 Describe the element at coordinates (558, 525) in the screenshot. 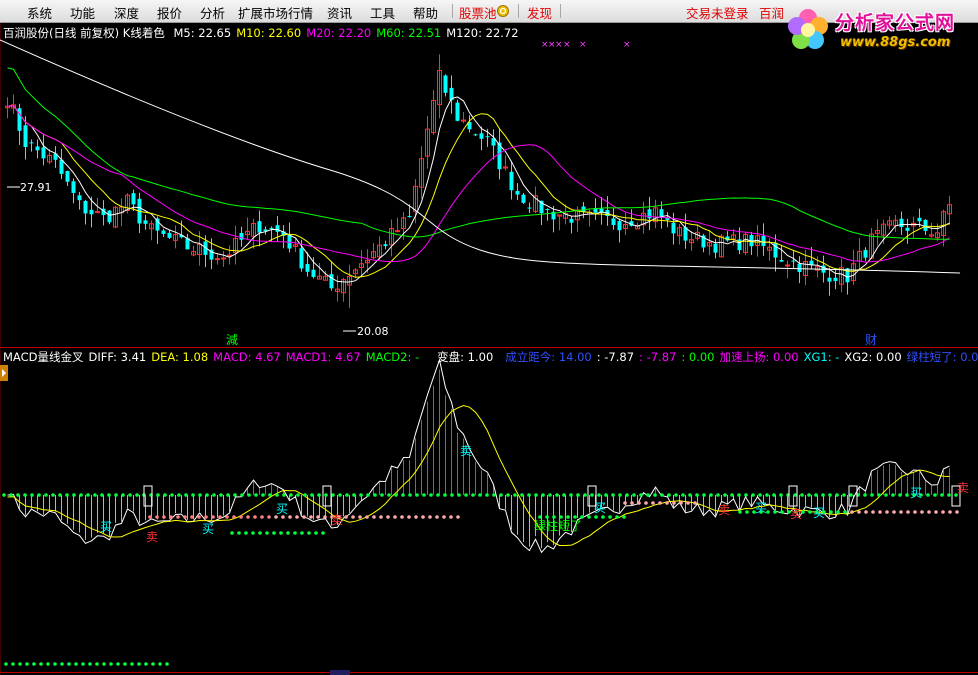

I see `green-short-label: 绿柱短了` at that location.